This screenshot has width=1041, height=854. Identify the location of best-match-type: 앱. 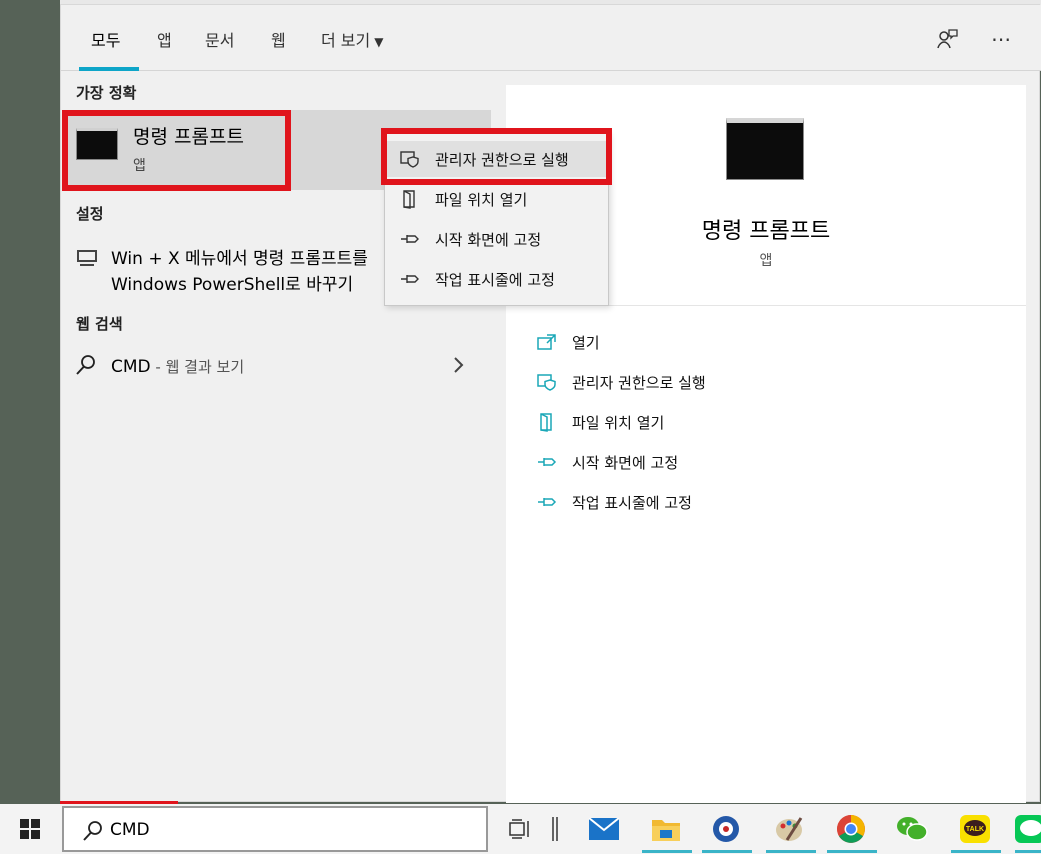
(139, 166).